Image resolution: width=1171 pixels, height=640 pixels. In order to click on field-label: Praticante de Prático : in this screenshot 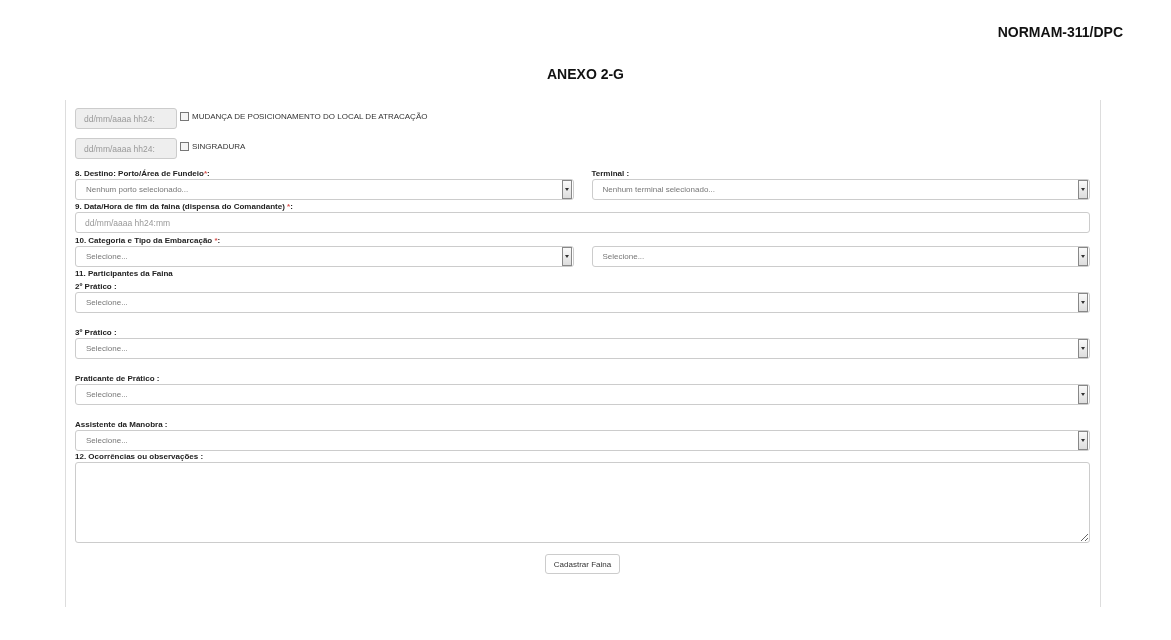, I will do `click(118, 378)`.